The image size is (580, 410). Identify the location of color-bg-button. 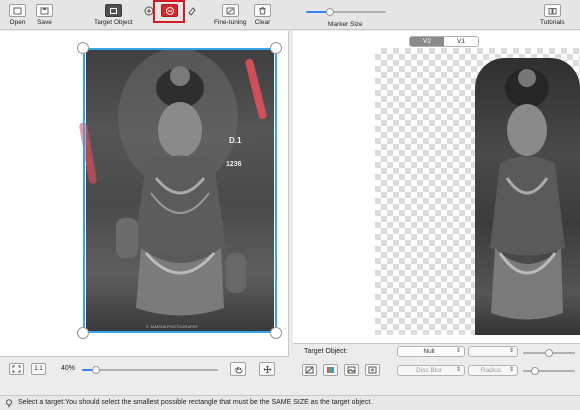
(330, 370).